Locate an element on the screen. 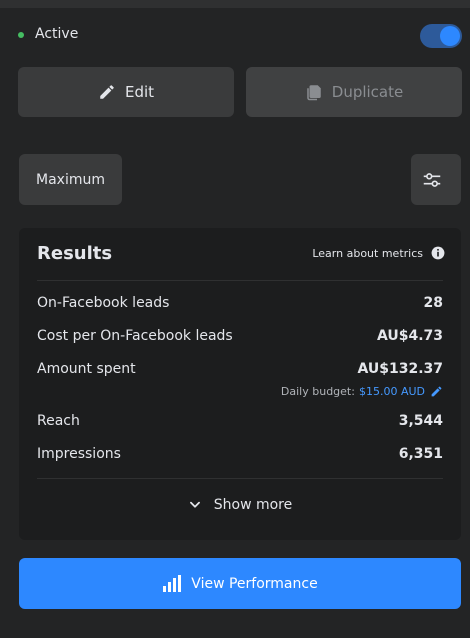 The image size is (470, 638). duplicate-label: Duplicate is located at coordinates (367, 92).